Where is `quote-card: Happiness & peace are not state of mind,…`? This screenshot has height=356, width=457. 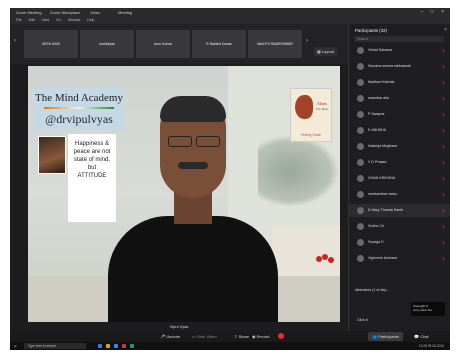 quote-card: Happiness & peace are not state of mind,… is located at coordinates (92, 178).